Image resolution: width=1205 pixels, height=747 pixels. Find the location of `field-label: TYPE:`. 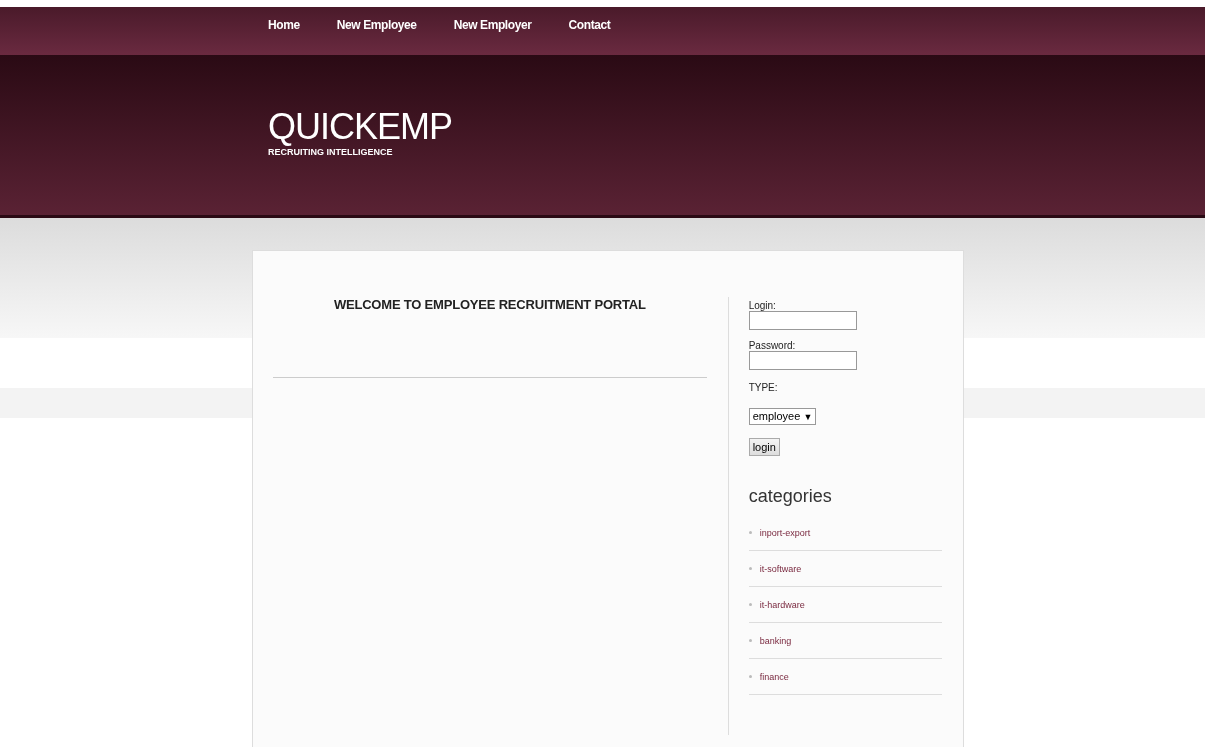

field-label: TYPE: is located at coordinates (763, 387).